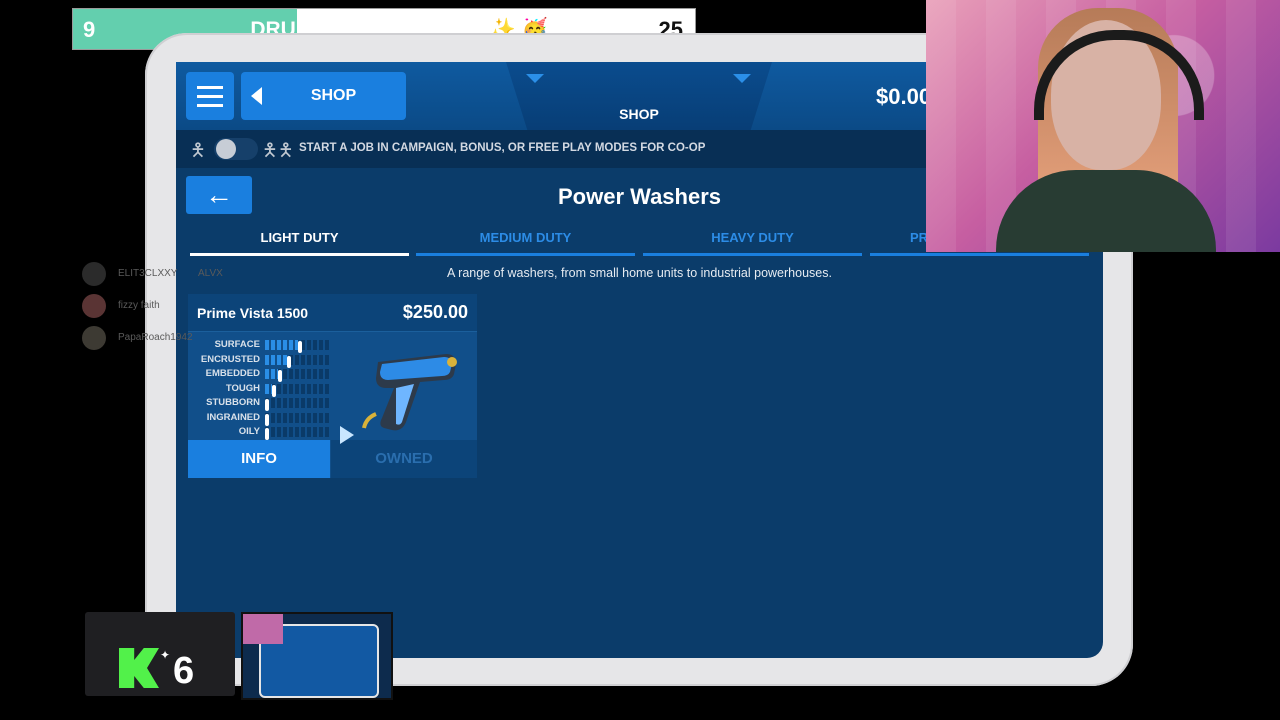 The height and width of the screenshot is (720, 1280). What do you see at coordinates (184, 671) in the screenshot?
I see `kick-count: 6` at bounding box center [184, 671].